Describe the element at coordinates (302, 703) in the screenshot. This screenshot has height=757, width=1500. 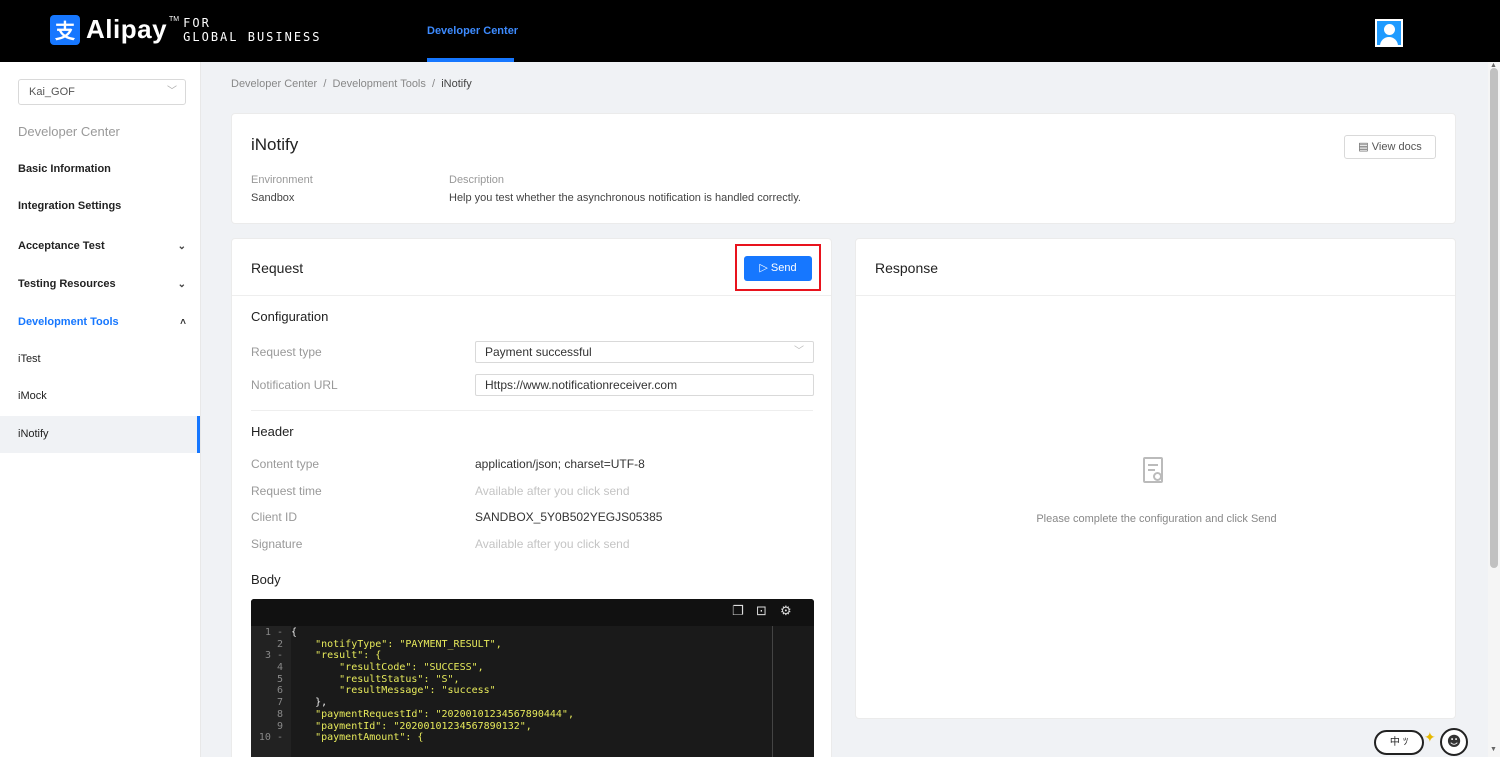
I see `code-line: 7 },` at that location.